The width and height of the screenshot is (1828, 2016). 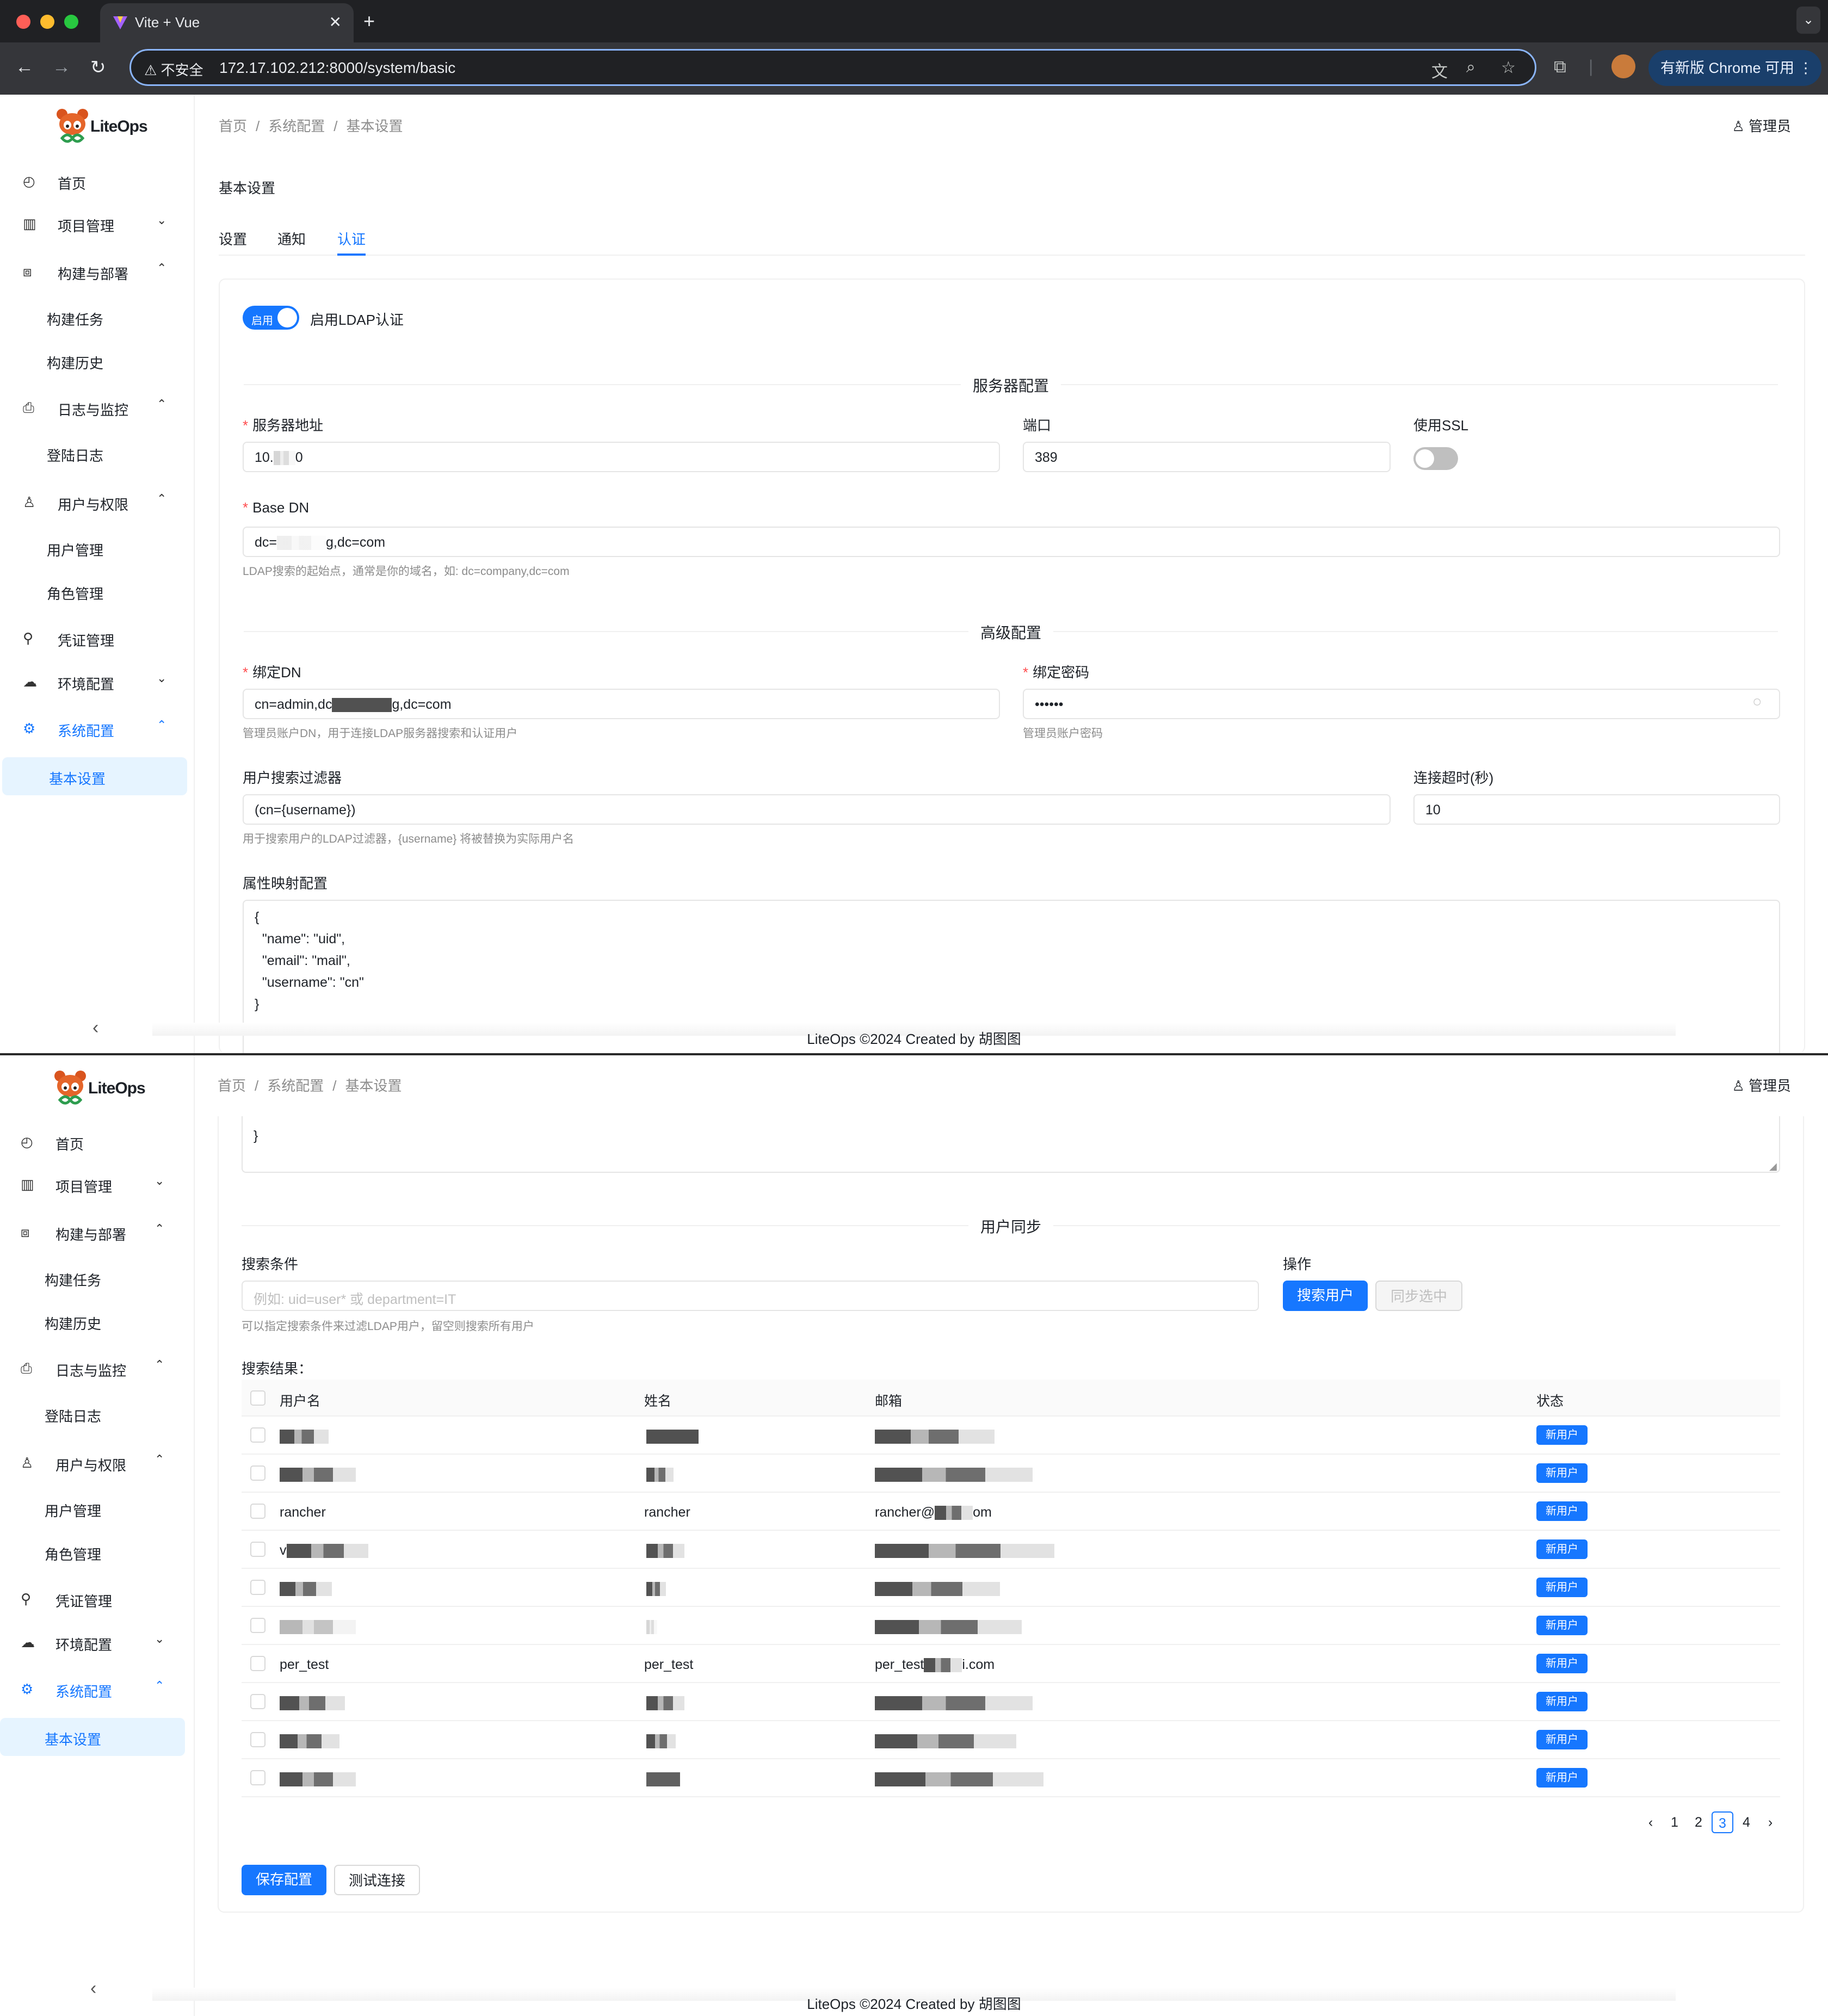 What do you see at coordinates (1806, 68) in the screenshot?
I see `more-menu-icon: ⋮` at bounding box center [1806, 68].